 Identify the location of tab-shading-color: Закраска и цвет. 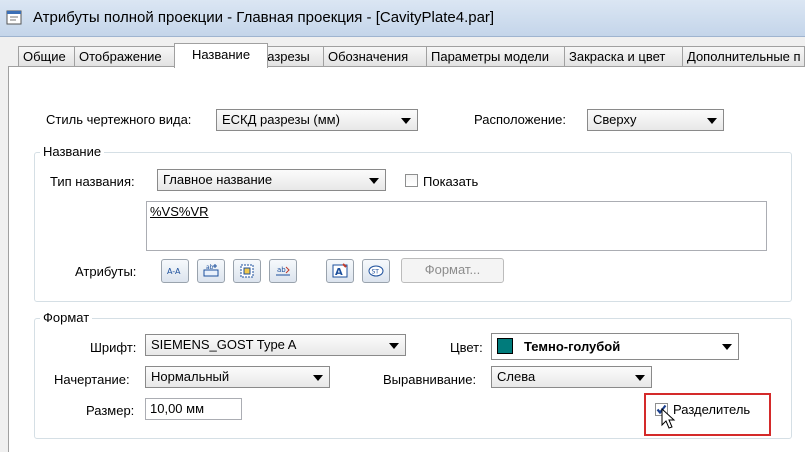
(623, 56).